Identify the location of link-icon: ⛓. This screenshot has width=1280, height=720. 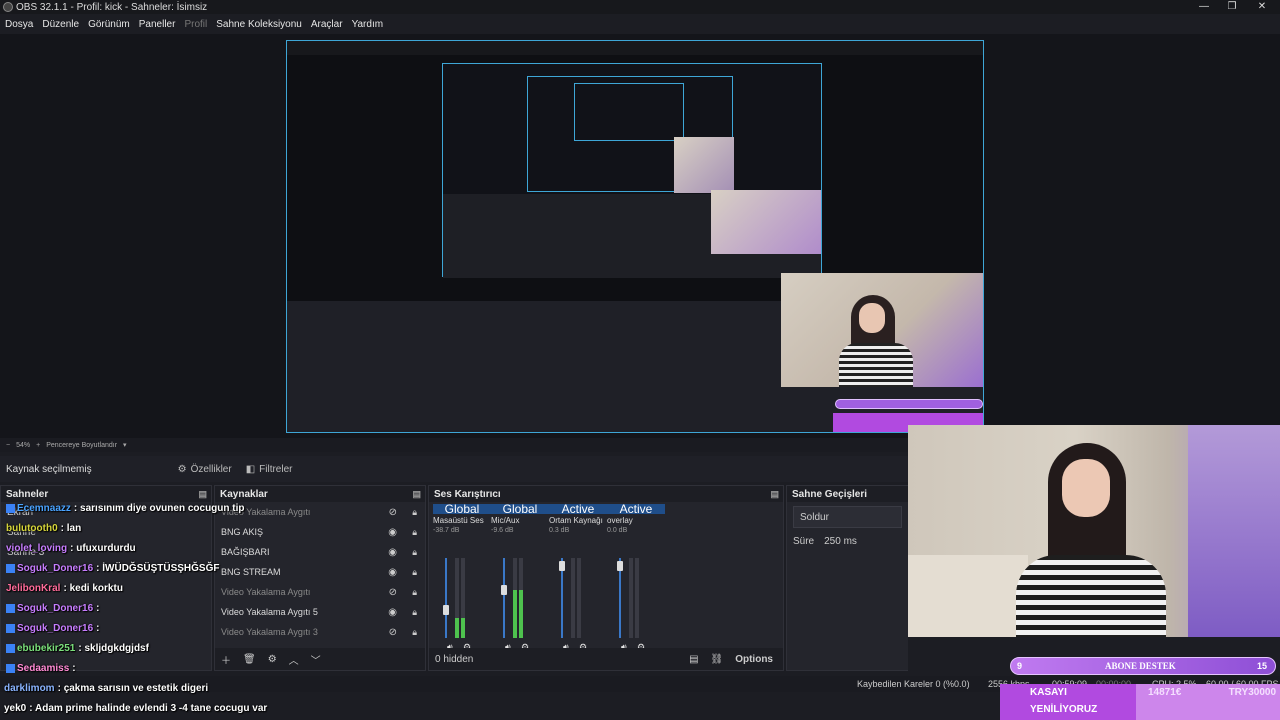
(717, 659).